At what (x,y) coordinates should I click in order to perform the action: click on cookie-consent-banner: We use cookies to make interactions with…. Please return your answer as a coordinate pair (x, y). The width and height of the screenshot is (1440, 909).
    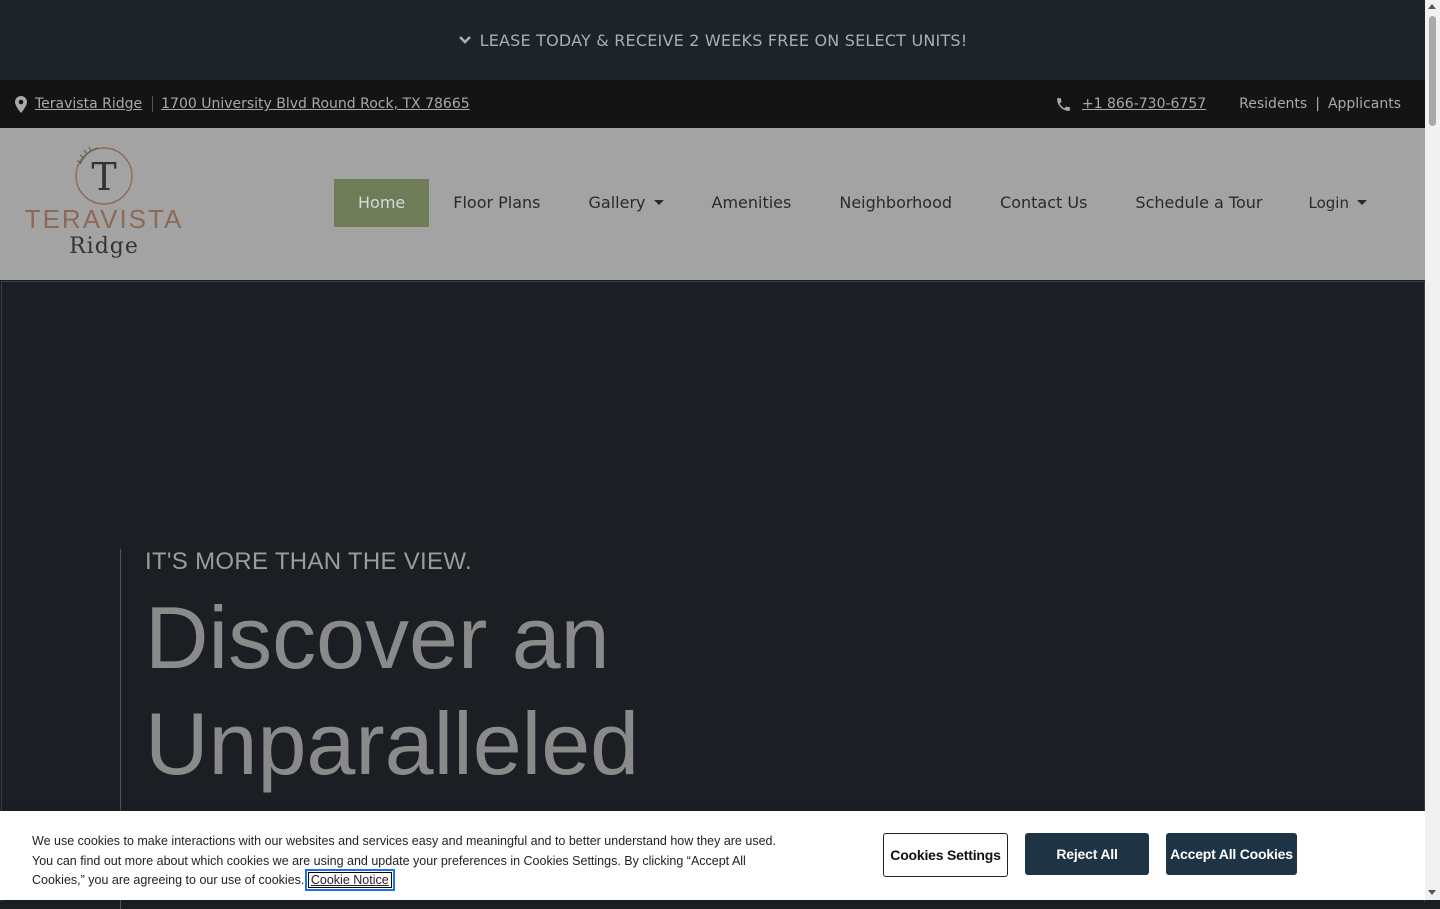
    Looking at the image, I should click on (712, 855).